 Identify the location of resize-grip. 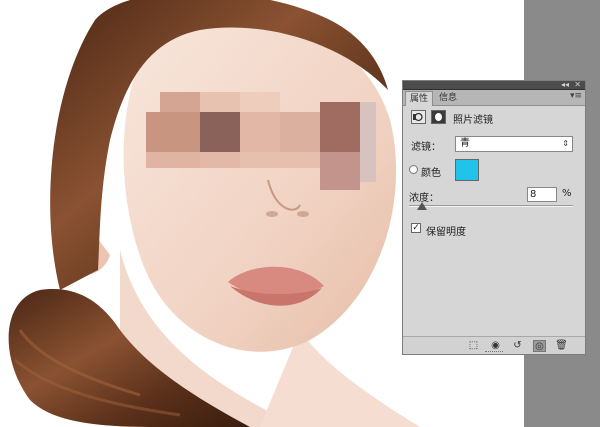
(494, 352).